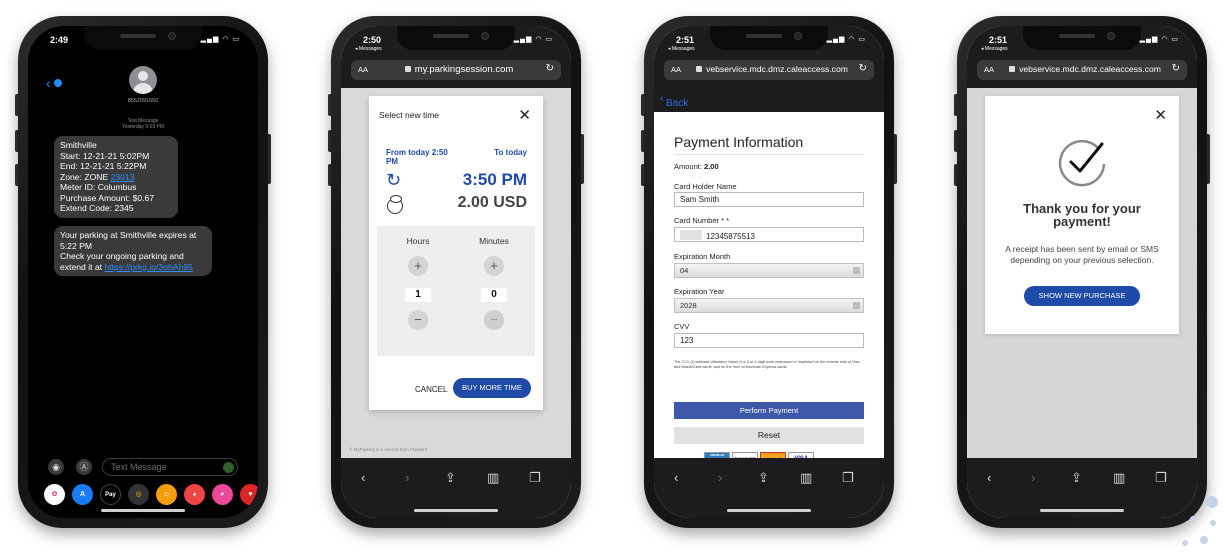 Image resolution: width=1226 pixels, height=552 pixels. Describe the element at coordinates (228, 467) in the screenshot. I see `audio-icon` at that location.